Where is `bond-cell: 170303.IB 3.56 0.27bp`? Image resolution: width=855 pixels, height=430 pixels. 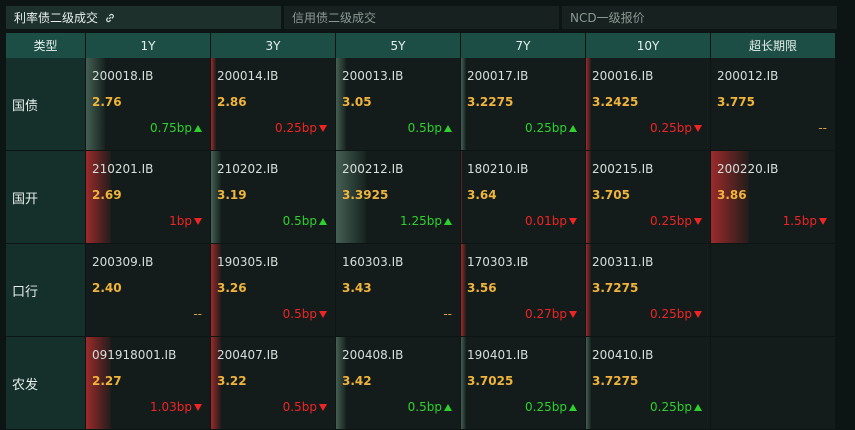 bond-cell: 170303.IB 3.56 0.27bp is located at coordinates (523, 290).